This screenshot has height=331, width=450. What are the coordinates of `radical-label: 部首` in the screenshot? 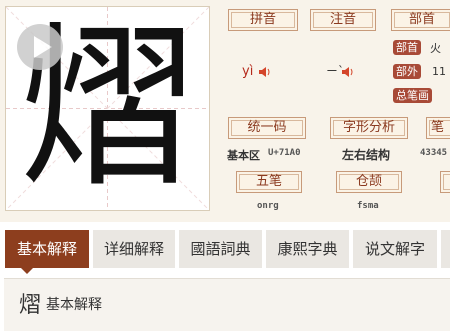 It's located at (420, 20).